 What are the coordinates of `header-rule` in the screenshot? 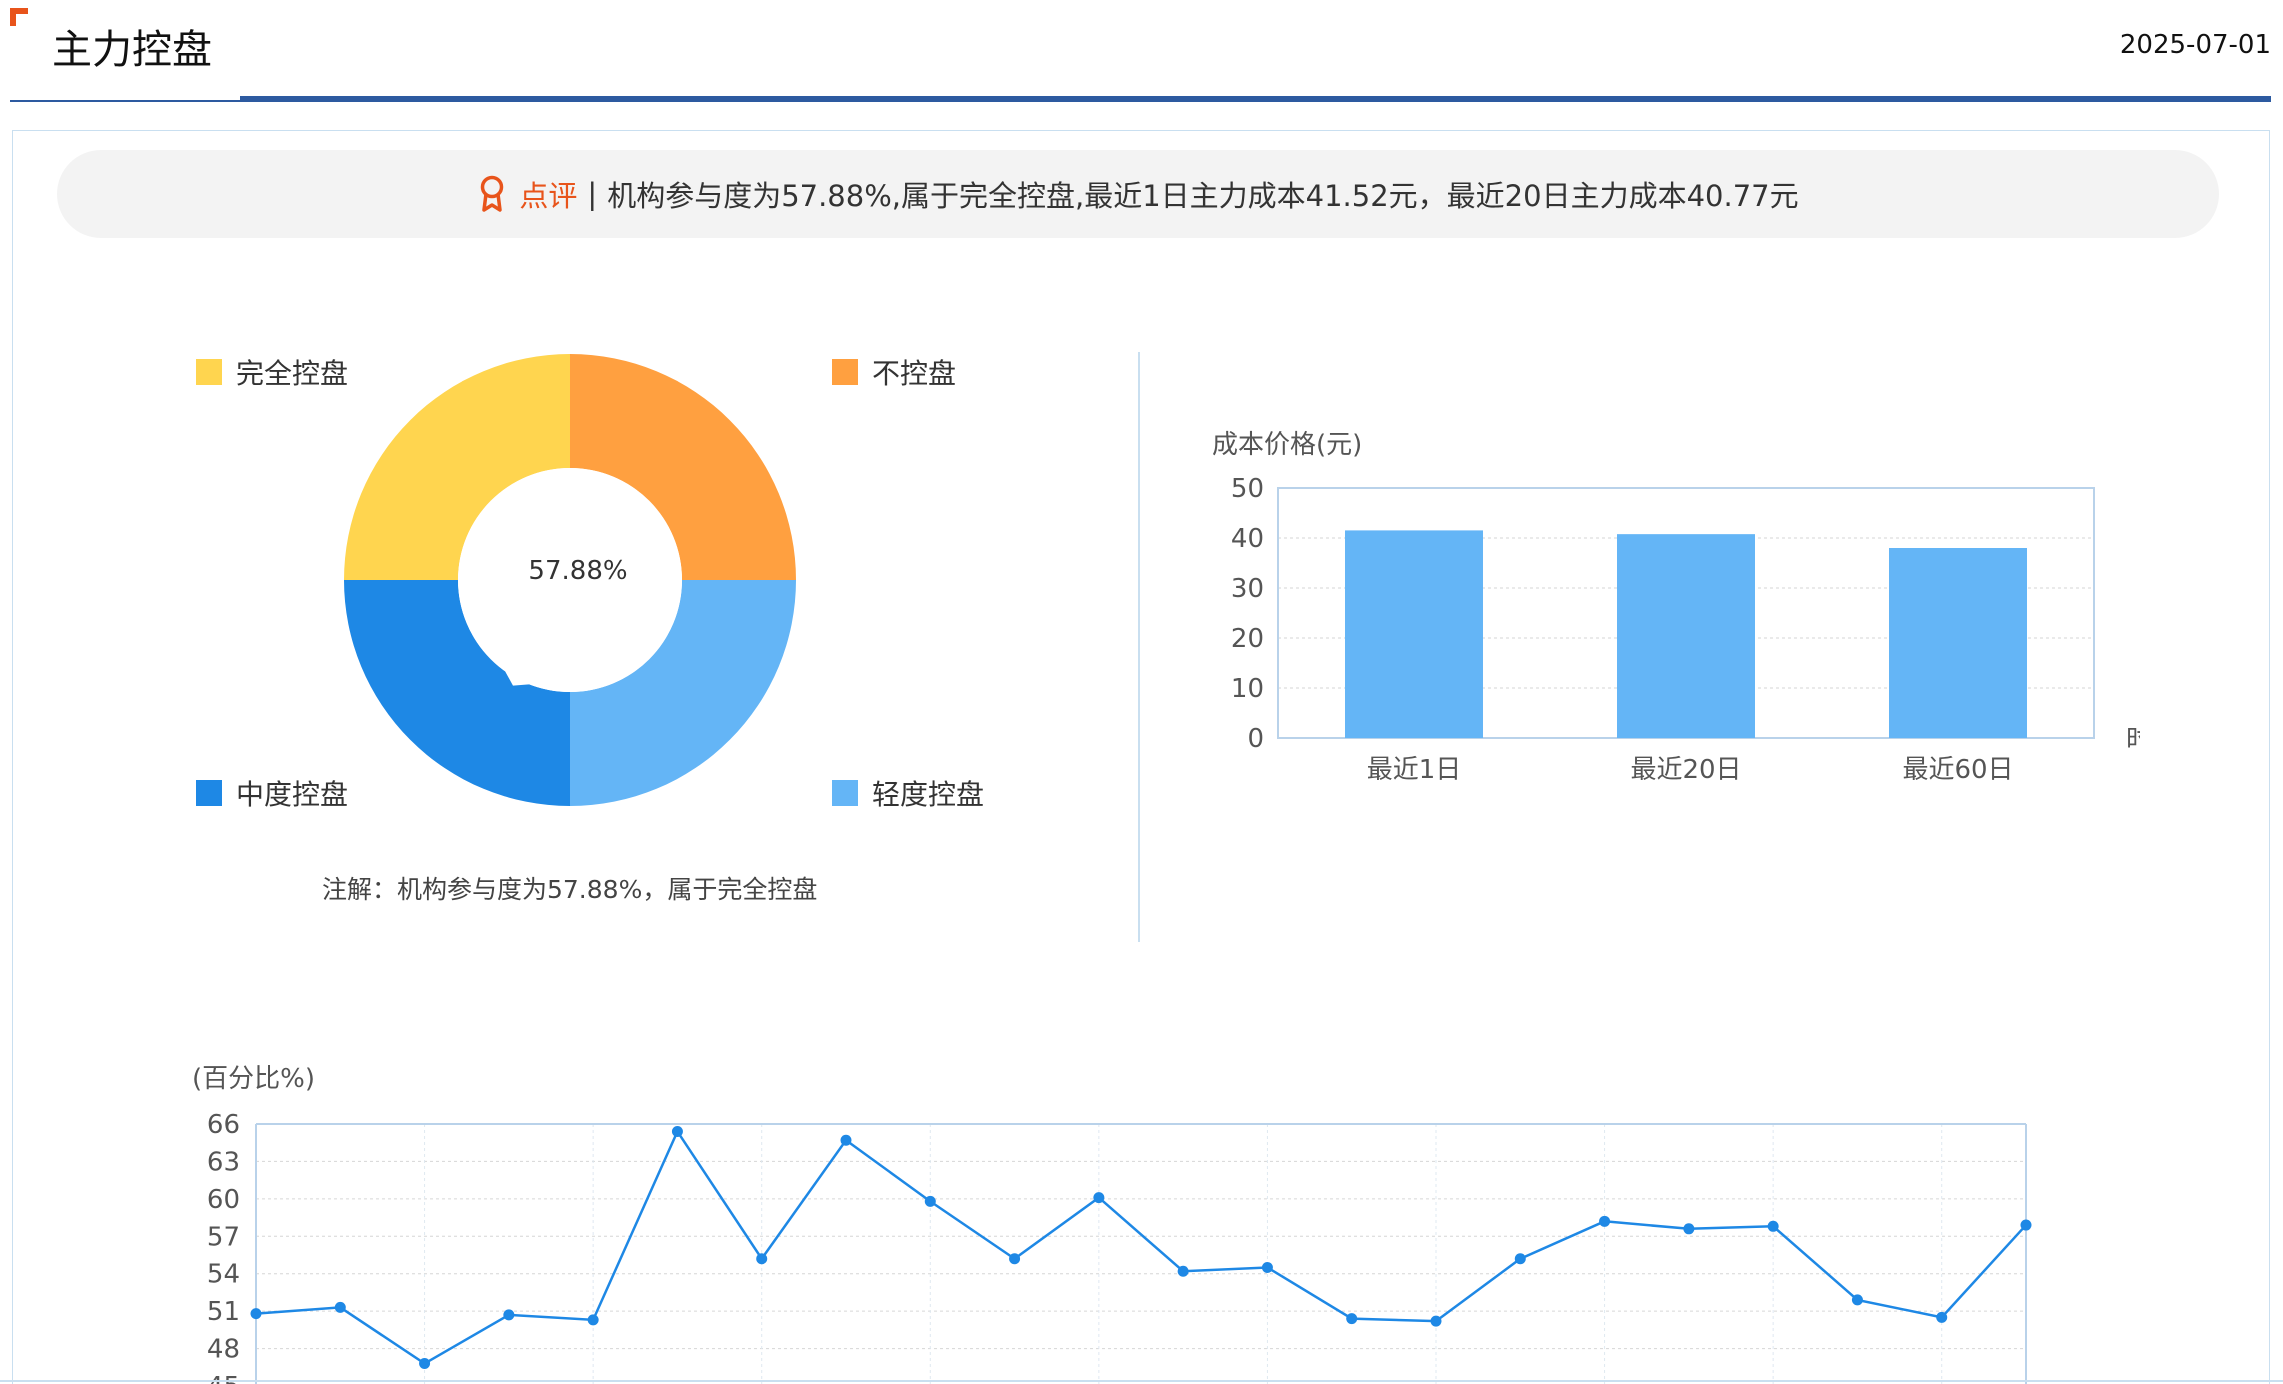 It's located at (1255, 99).